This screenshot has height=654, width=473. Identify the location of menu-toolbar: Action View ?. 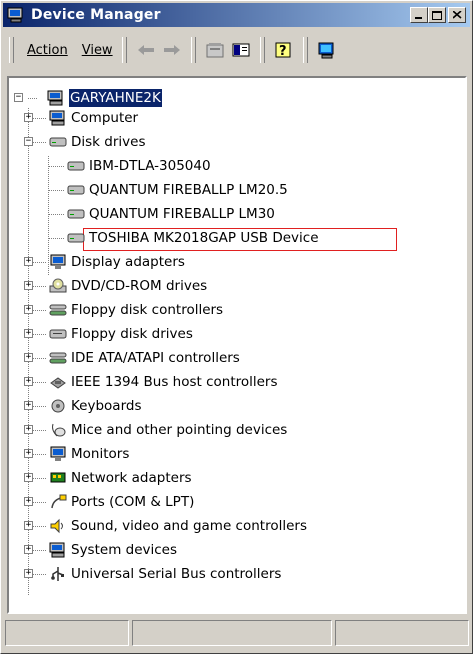
(237, 50).